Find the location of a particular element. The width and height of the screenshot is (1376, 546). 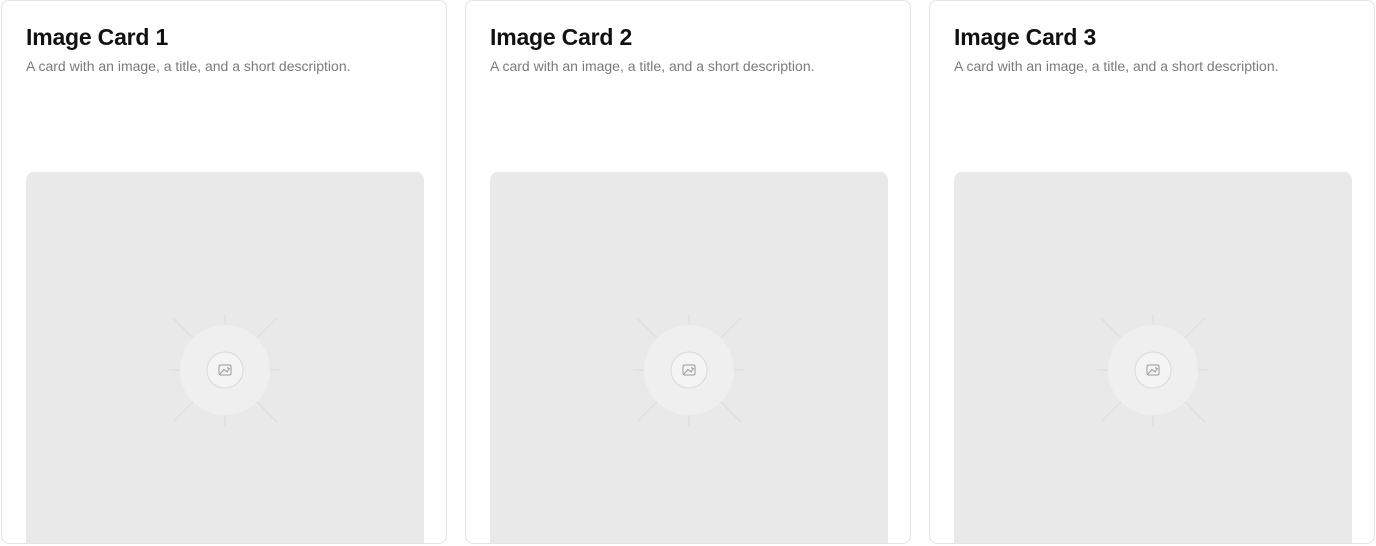

card-title: Image Card 3 is located at coordinates (1025, 37).